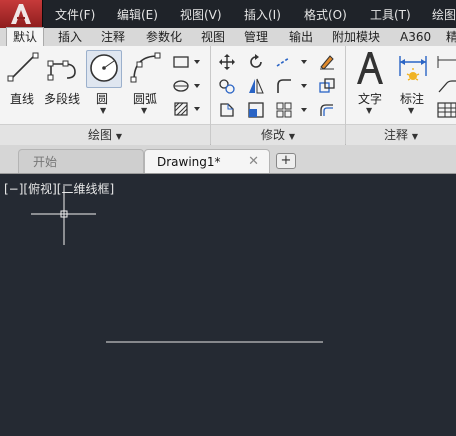 Image resolution: width=456 pixels, height=436 pixels. I want to click on arc-label: 圆弧, so click(145, 99).